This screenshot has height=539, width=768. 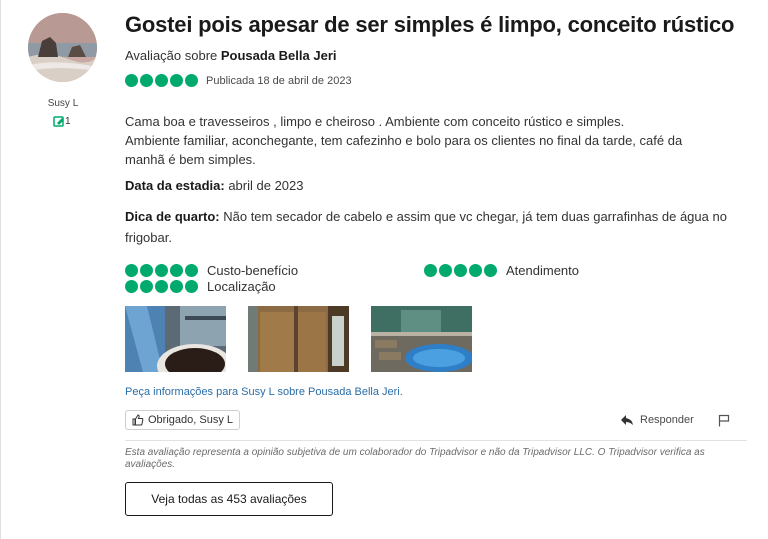 What do you see at coordinates (138, 420) in the screenshot?
I see `thumbs-up-icon` at bounding box center [138, 420].